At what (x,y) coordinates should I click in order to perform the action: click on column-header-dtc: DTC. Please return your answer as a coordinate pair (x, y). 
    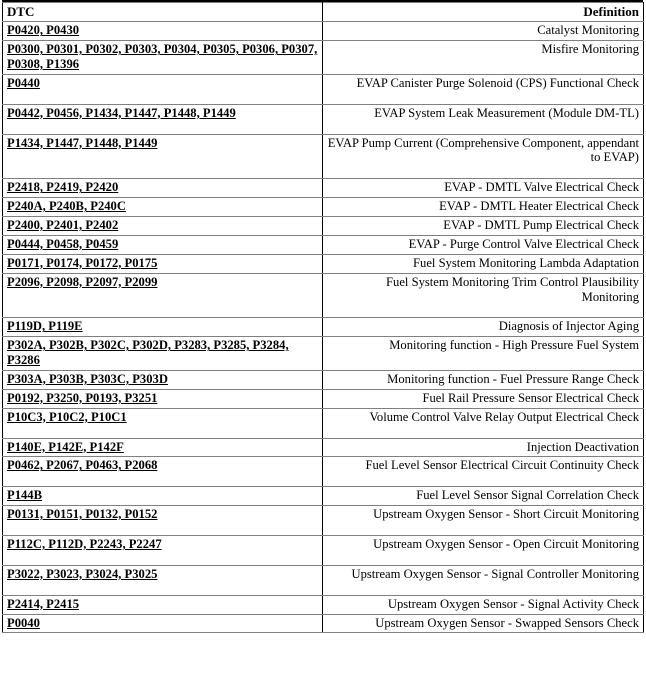
    Looking at the image, I should click on (162, 12).